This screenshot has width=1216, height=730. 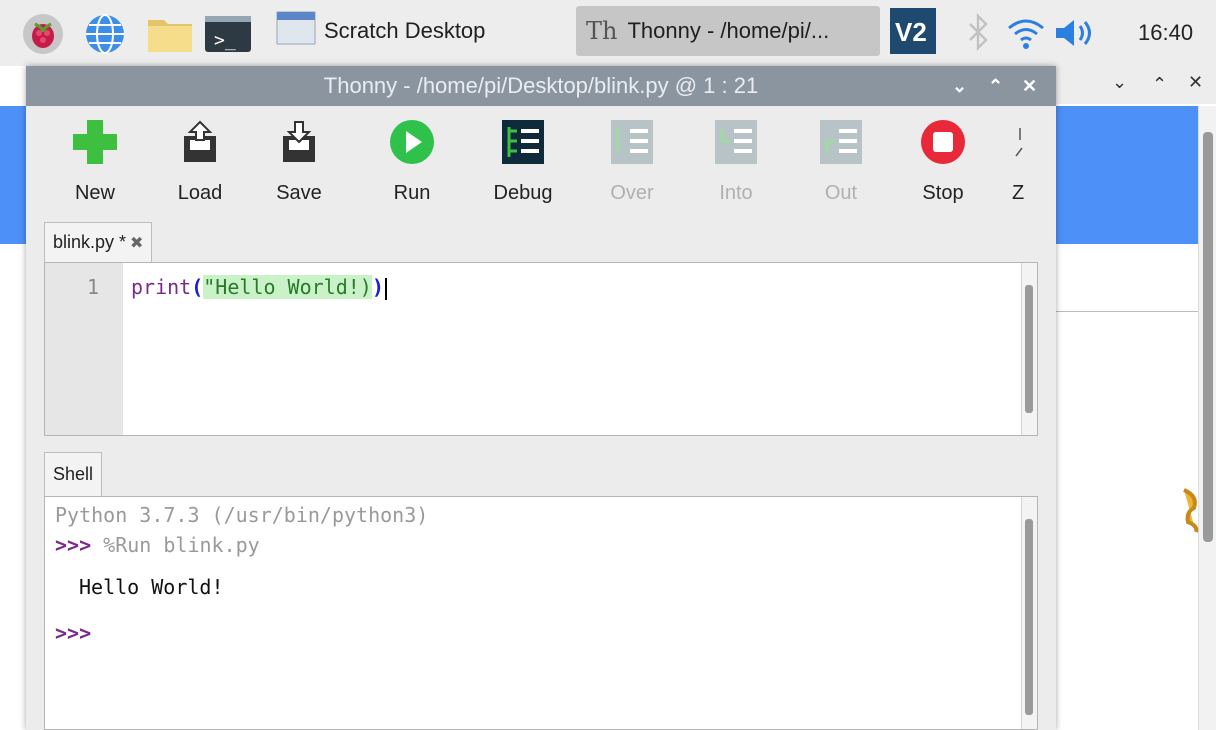 I want to click on tab-shell: Shell, so click(x=73, y=474).